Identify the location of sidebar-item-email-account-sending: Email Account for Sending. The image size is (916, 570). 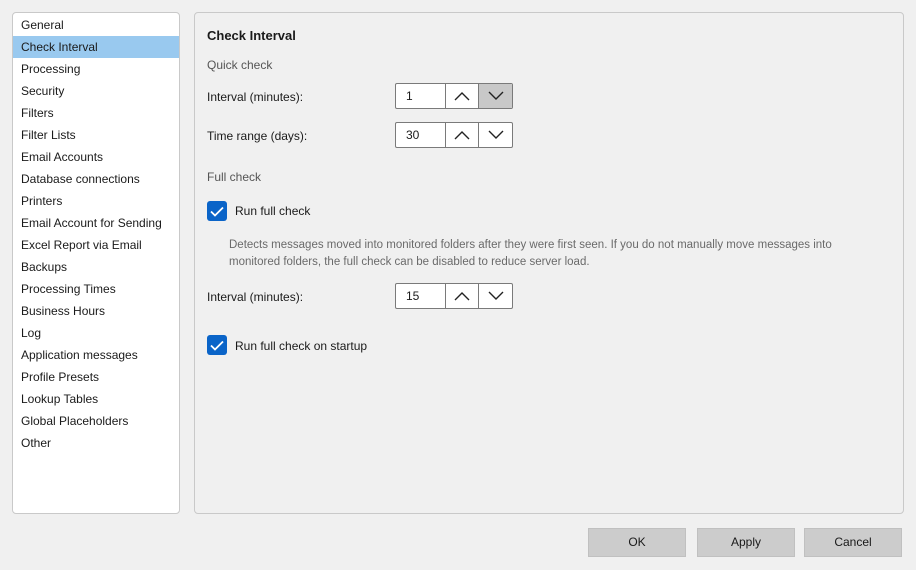
(96, 223).